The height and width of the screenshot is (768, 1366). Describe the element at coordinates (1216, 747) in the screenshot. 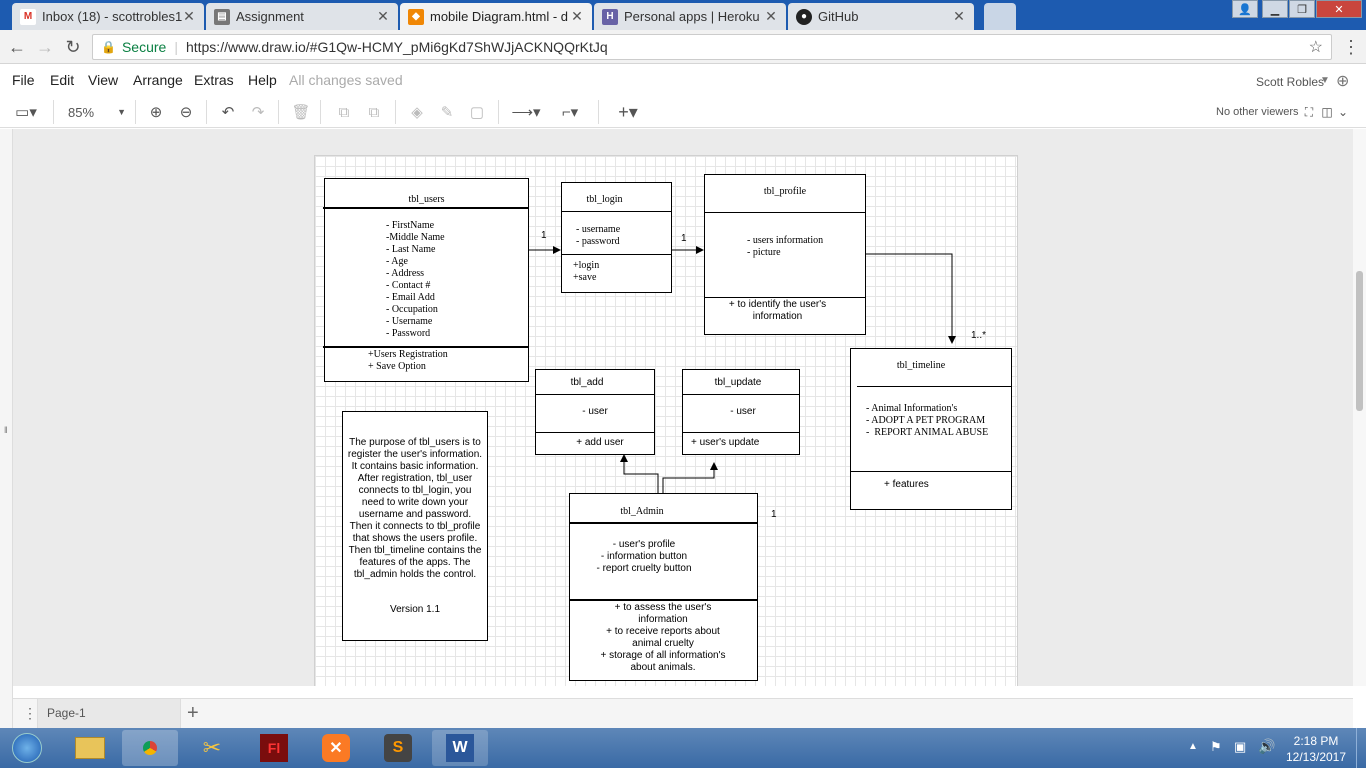

I see `flag-icon: ⚑` at that location.